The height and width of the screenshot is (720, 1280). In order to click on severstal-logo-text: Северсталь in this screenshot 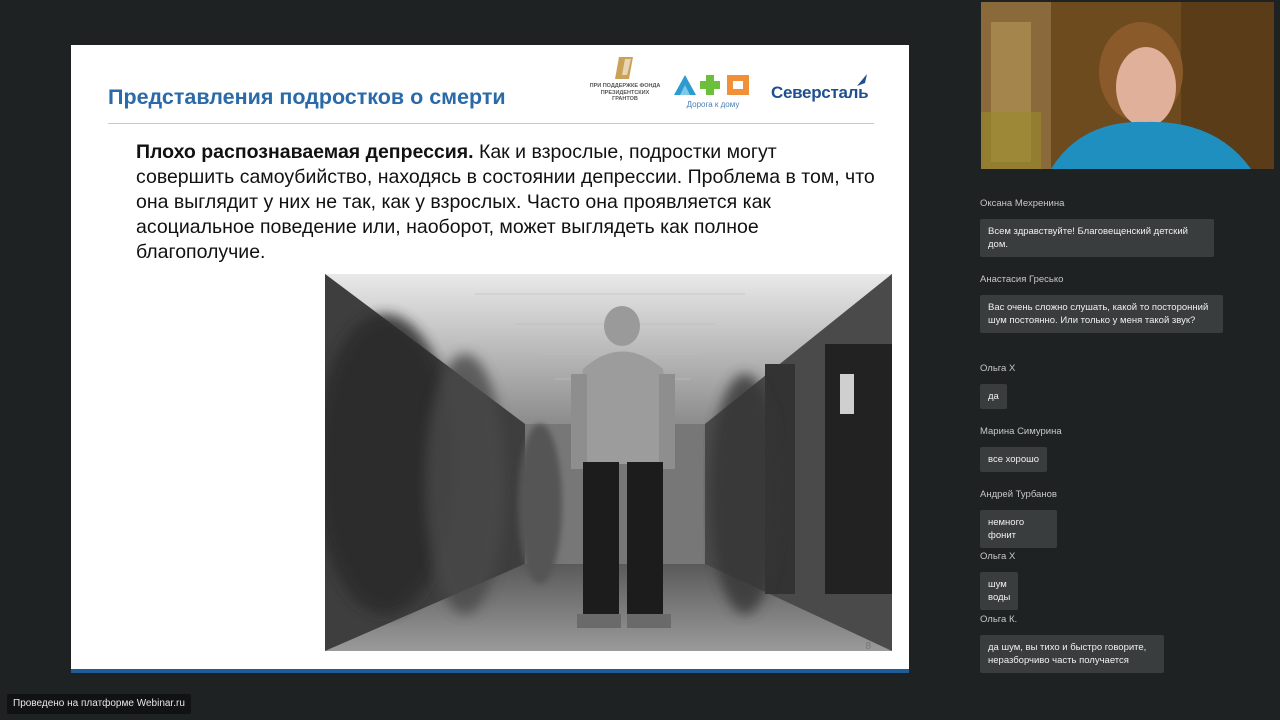, I will do `click(820, 92)`.